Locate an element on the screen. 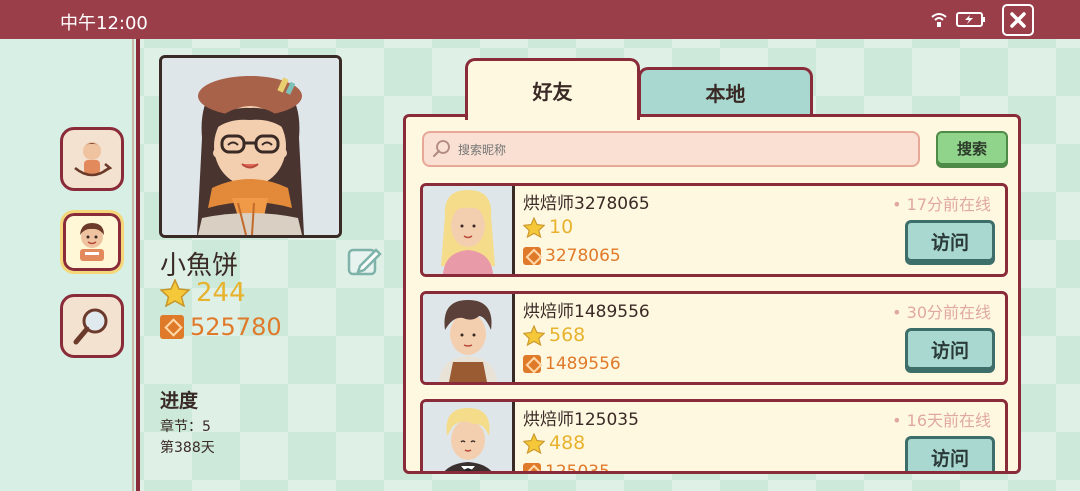 This screenshot has width=1080, height=491. progress-chapter: 章节：5 is located at coordinates (185, 427).